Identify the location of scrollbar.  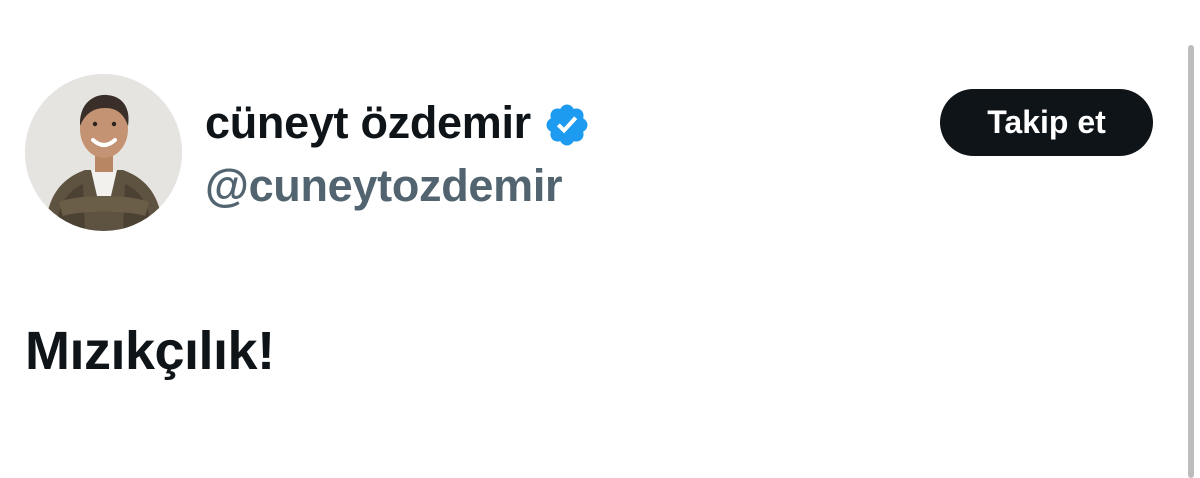
(1191, 261).